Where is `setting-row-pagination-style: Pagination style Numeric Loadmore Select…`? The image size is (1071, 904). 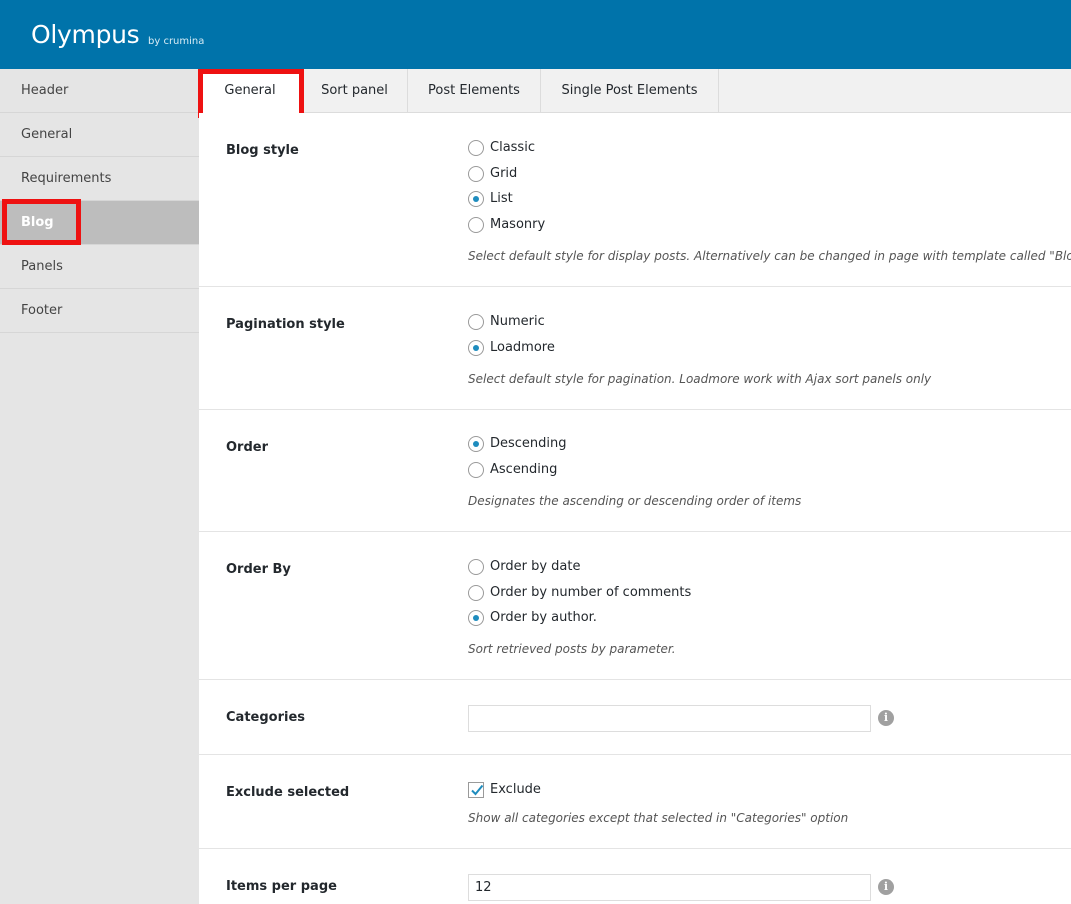
setting-row-pagination-style: Pagination style Numeric Loadmore Select… is located at coordinates (635, 348).